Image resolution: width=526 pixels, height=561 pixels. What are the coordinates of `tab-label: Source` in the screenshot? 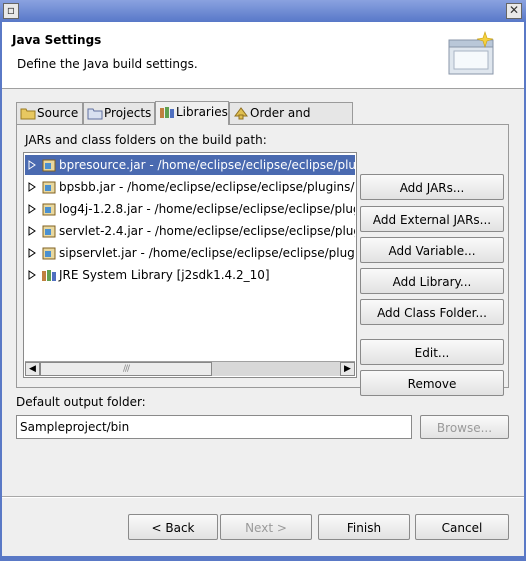 It's located at (58, 113).